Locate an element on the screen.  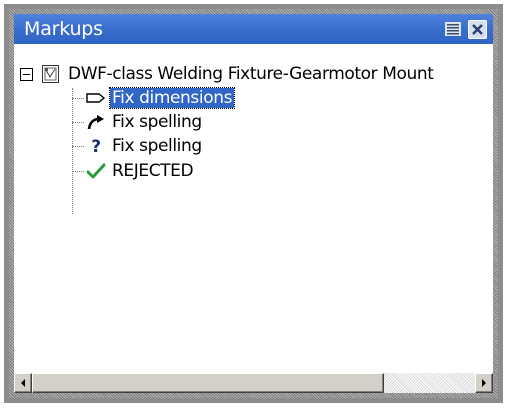
tree-item-fix-spelling: ? Fix spelling is located at coordinates (145, 146).